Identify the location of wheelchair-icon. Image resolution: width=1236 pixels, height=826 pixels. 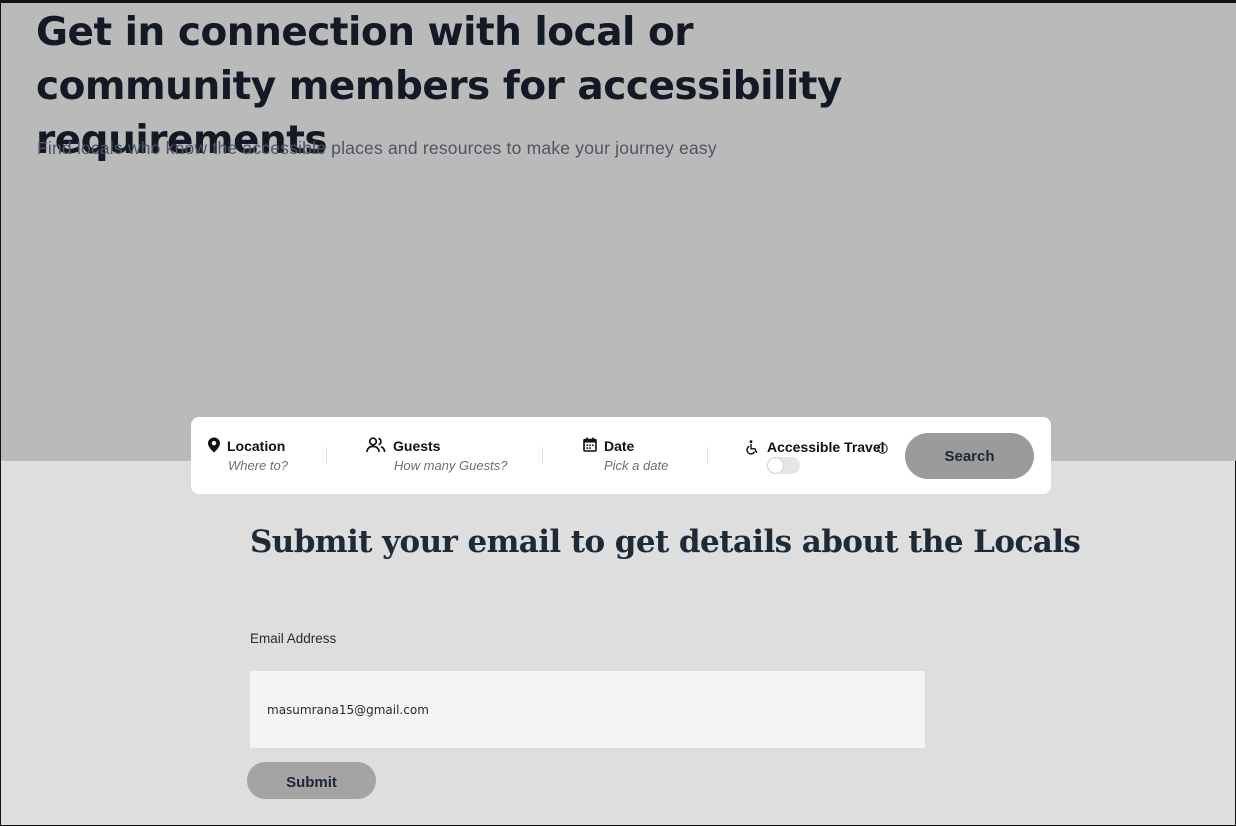
(754, 448).